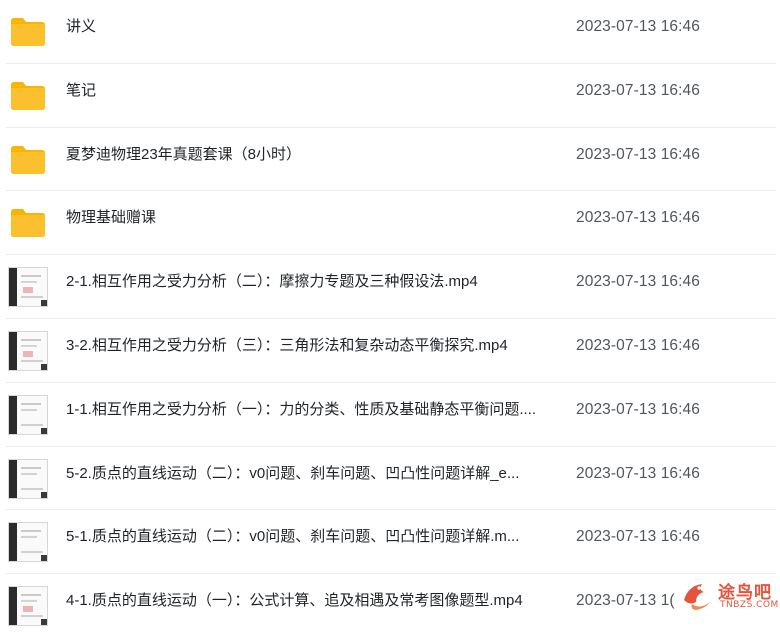 The image size is (780, 638). Describe the element at coordinates (625, 601) in the screenshot. I see `modified-date: 2023-07-13 1(` at that location.